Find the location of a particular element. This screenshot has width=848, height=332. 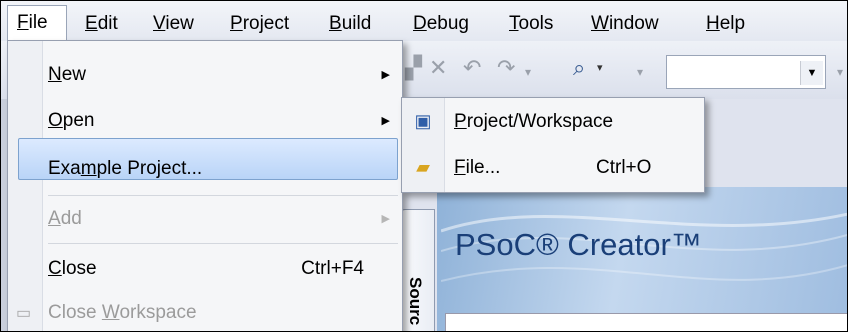

menu-item-close-workspace: Close Workspace is located at coordinates (122, 312).